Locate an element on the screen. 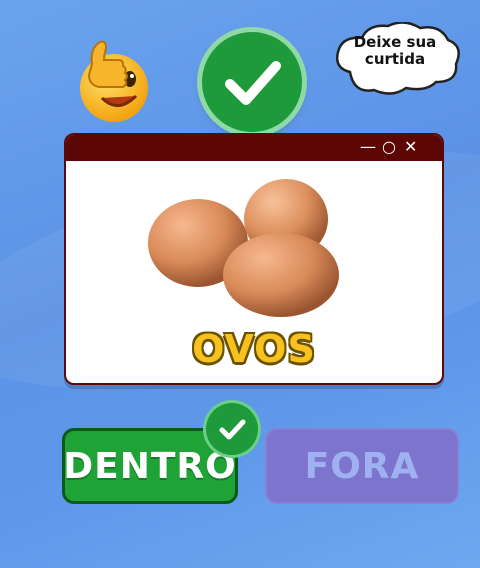  correct-check-badge is located at coordinates (252, 82).